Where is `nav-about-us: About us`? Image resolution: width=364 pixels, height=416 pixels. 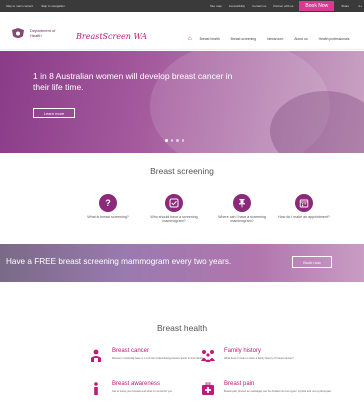 nav-about-us: About us is located at coordinates (300, 39).